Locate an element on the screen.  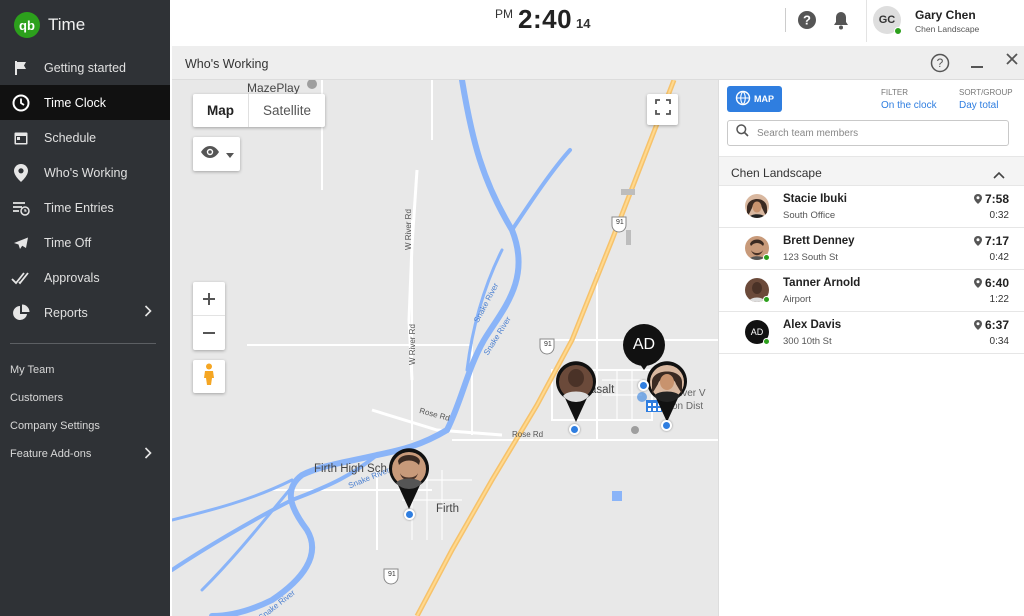
sidebar-item-company-settings: Company Settings is located at coordinates (85, 426).